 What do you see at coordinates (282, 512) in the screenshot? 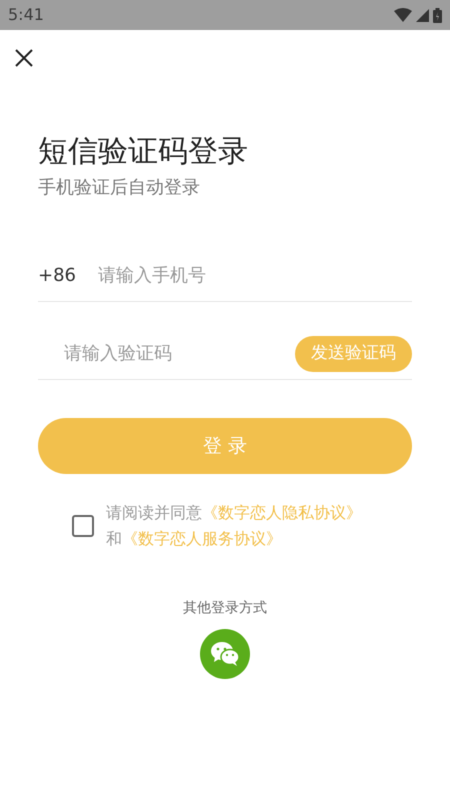
I see `agreement-link: 《数字恋人隐私协议》` at bounding box center [282, 512].